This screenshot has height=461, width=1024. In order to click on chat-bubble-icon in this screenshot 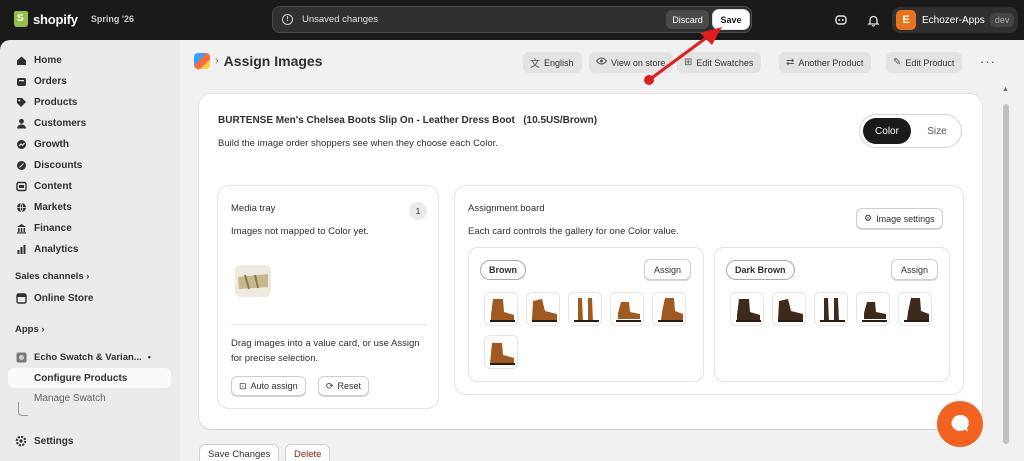, I will do `click(960, 423)`.